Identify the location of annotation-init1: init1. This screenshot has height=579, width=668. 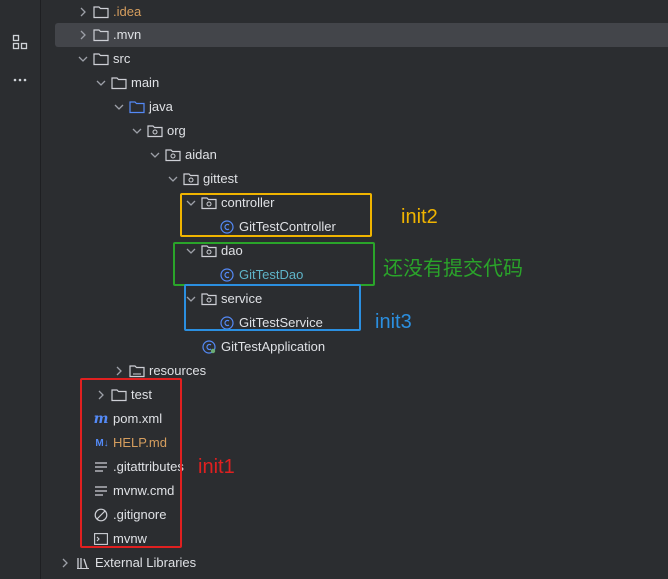
(216, 467).